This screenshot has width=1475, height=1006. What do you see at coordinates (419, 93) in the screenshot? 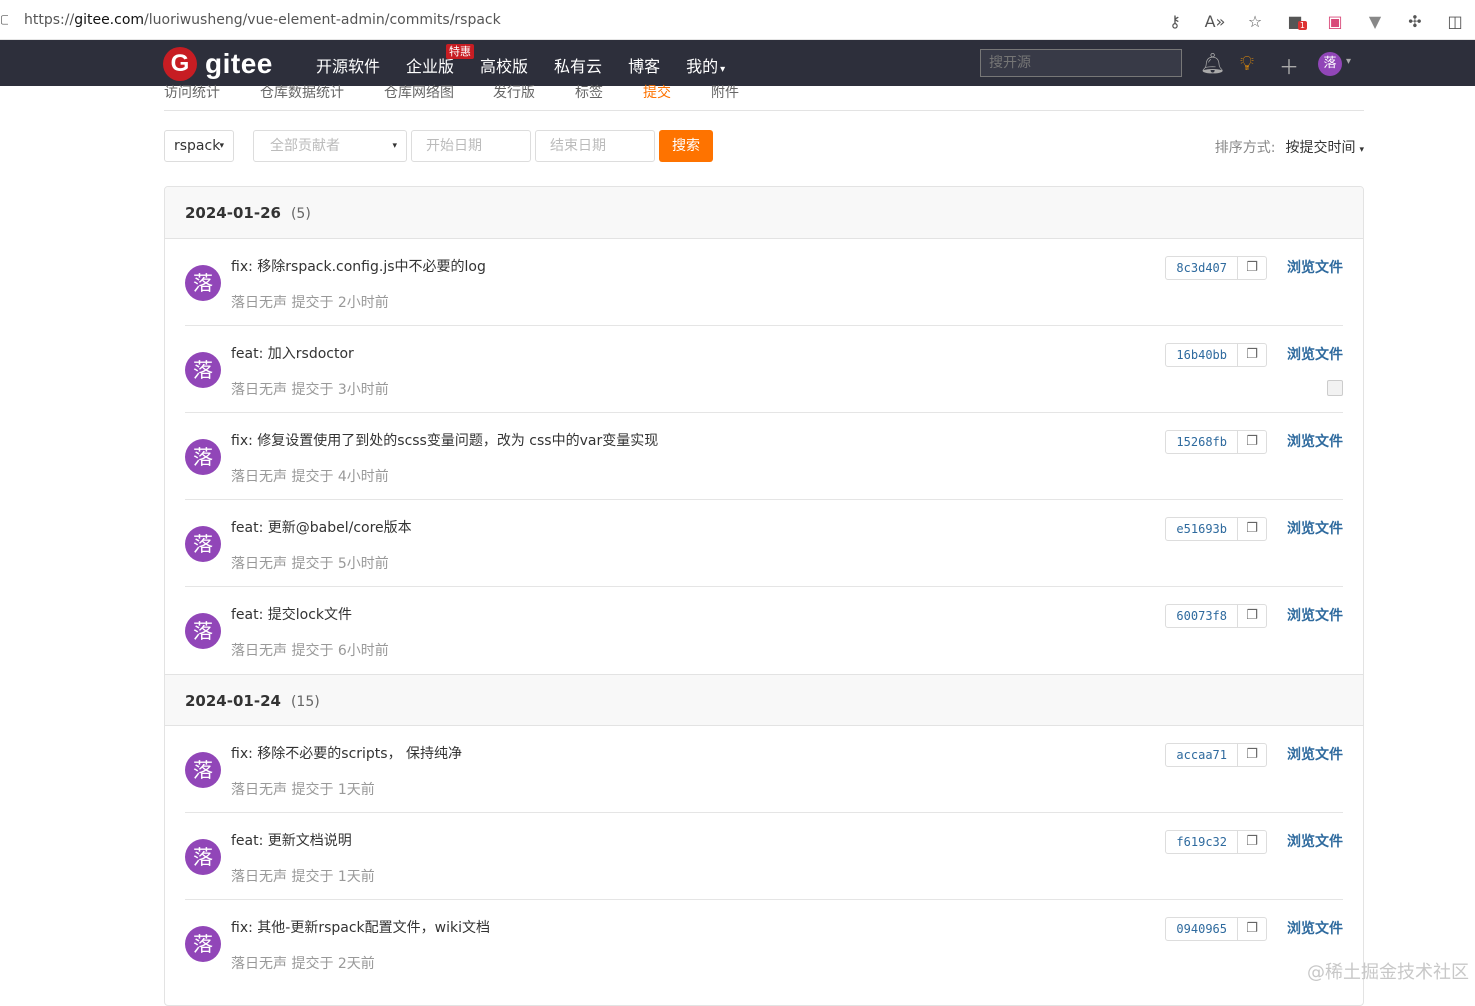
I see `tab-network-graph: 仓库网络图` at bounding box center [419, 93].